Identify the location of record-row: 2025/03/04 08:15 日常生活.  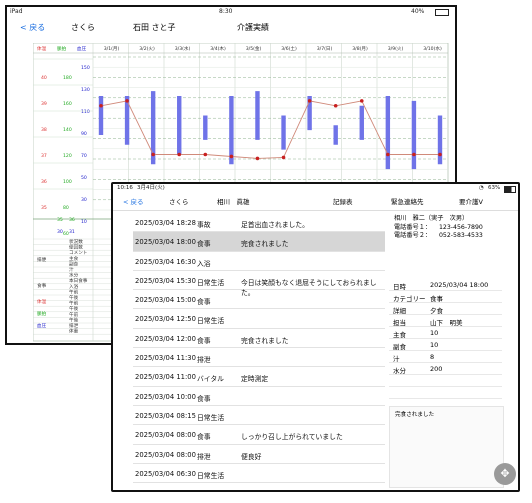
(259, 416).